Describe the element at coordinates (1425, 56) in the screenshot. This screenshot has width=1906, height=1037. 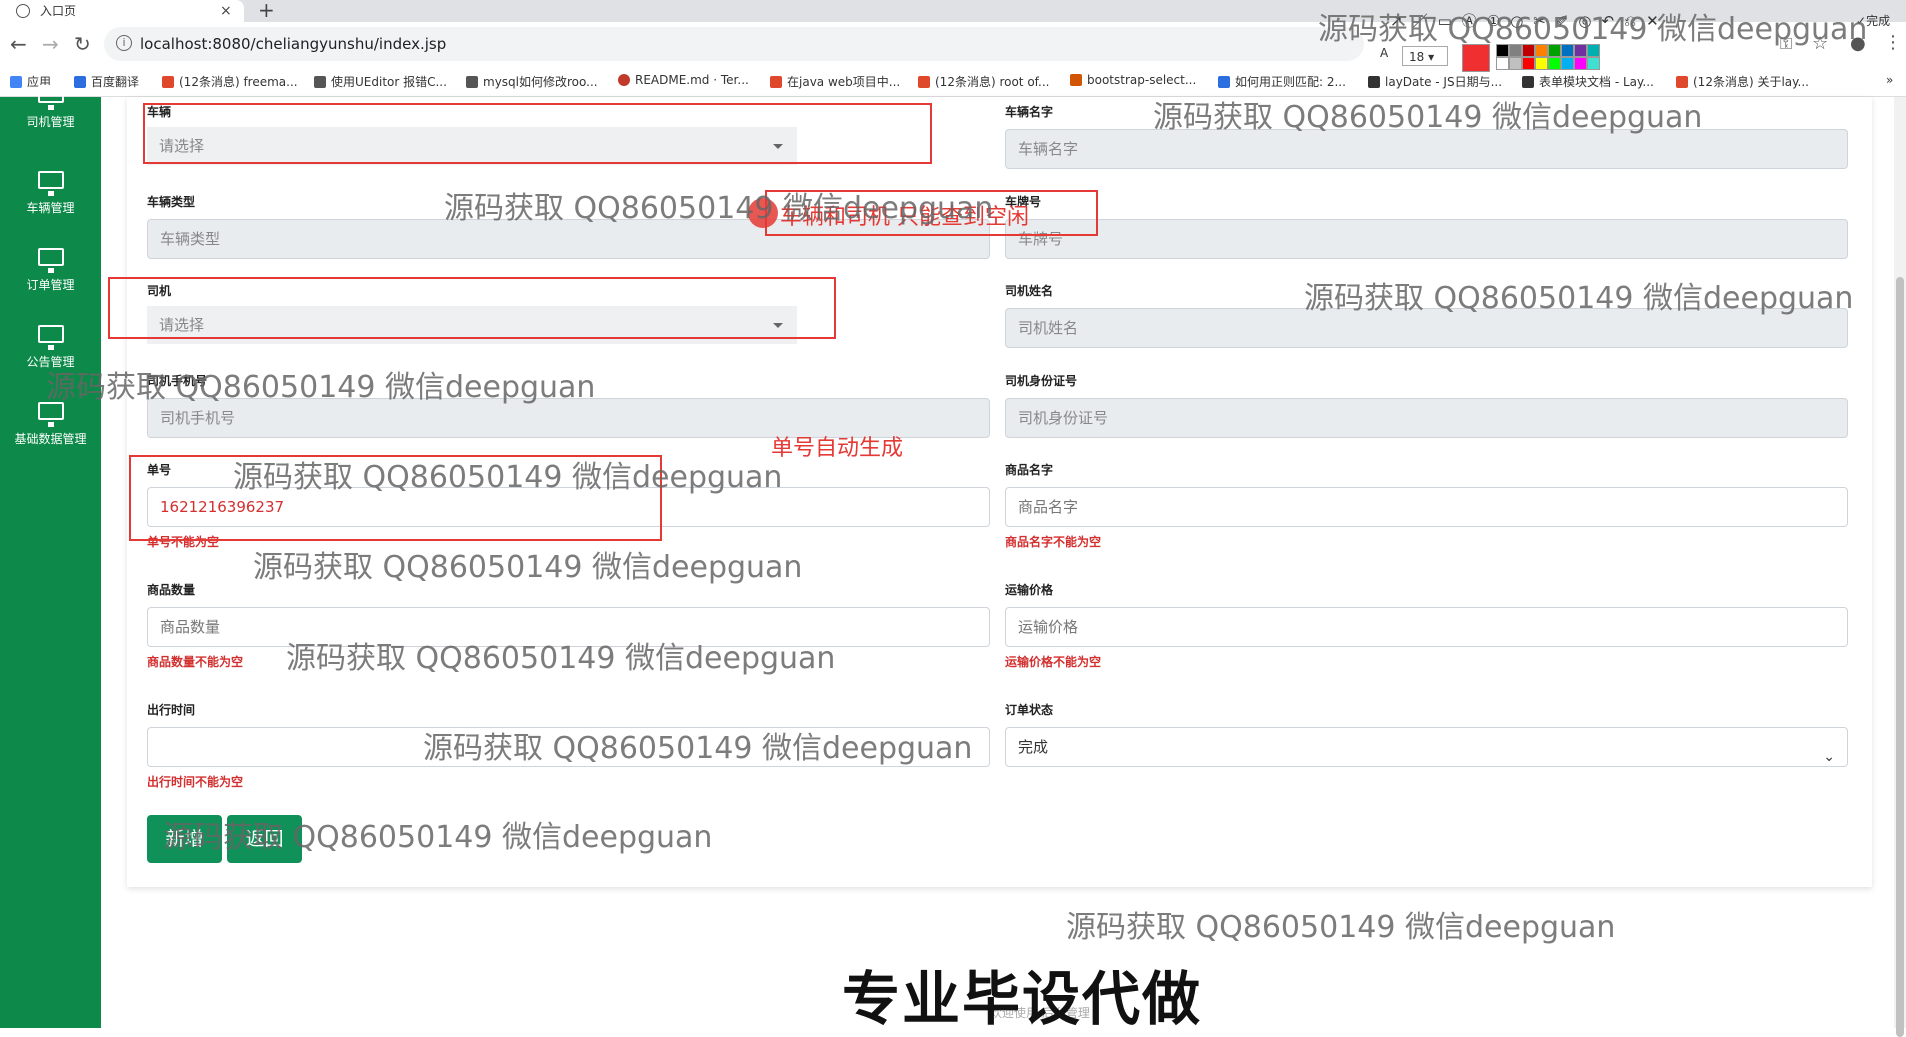
I see `font-size-select: 18 ▾` at that location.